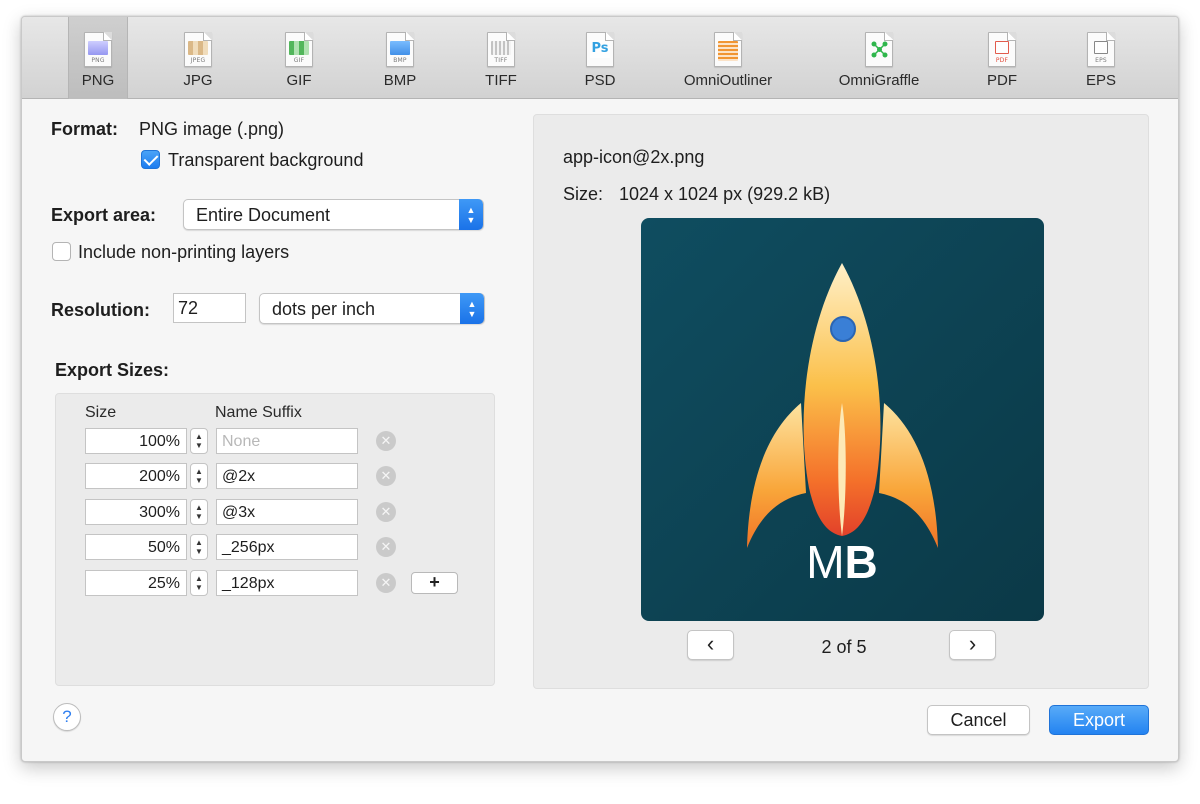 This screenshot has height=804, width=1200. What do you see at coordinates (258, 412) in the screenshot?
I see `suffix-column-header: Name Suffix` at bounding box center [258, 412].